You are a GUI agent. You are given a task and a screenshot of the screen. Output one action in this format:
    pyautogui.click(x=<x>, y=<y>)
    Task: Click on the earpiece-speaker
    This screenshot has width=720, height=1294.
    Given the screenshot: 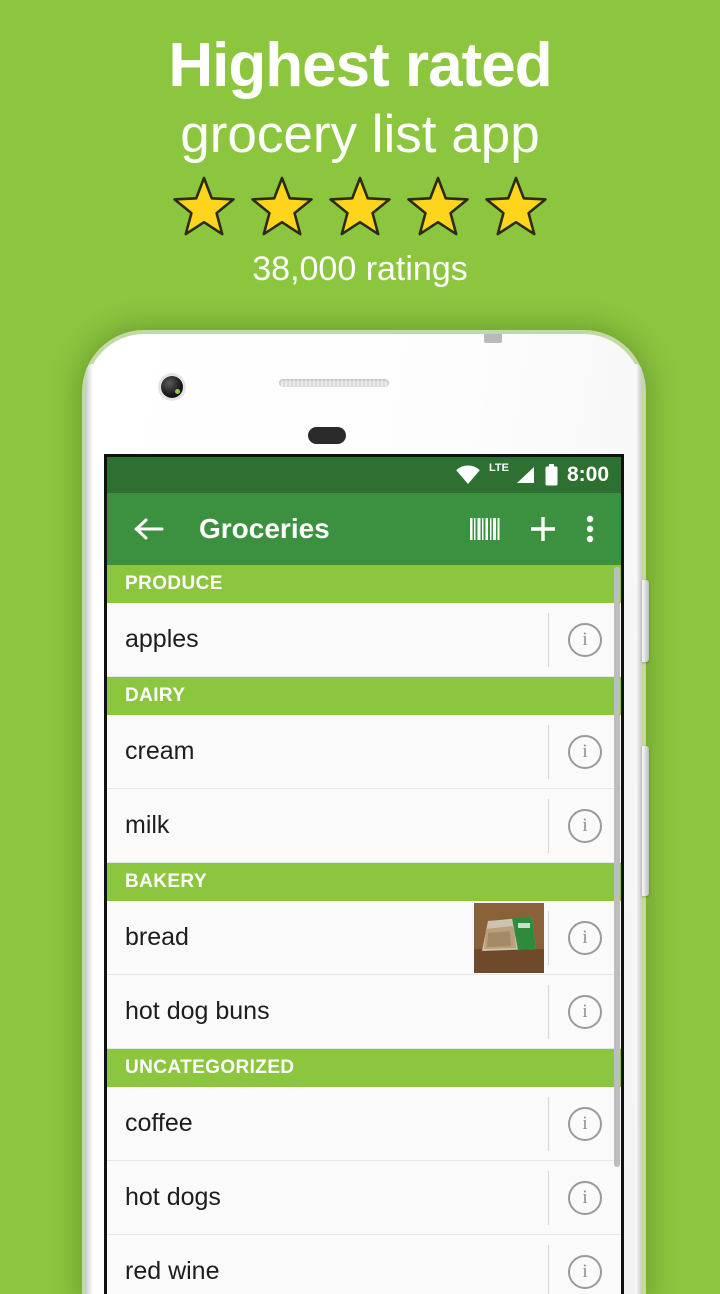 What is the action you would take?
    pyautogui.click(x=334, y=383)
    